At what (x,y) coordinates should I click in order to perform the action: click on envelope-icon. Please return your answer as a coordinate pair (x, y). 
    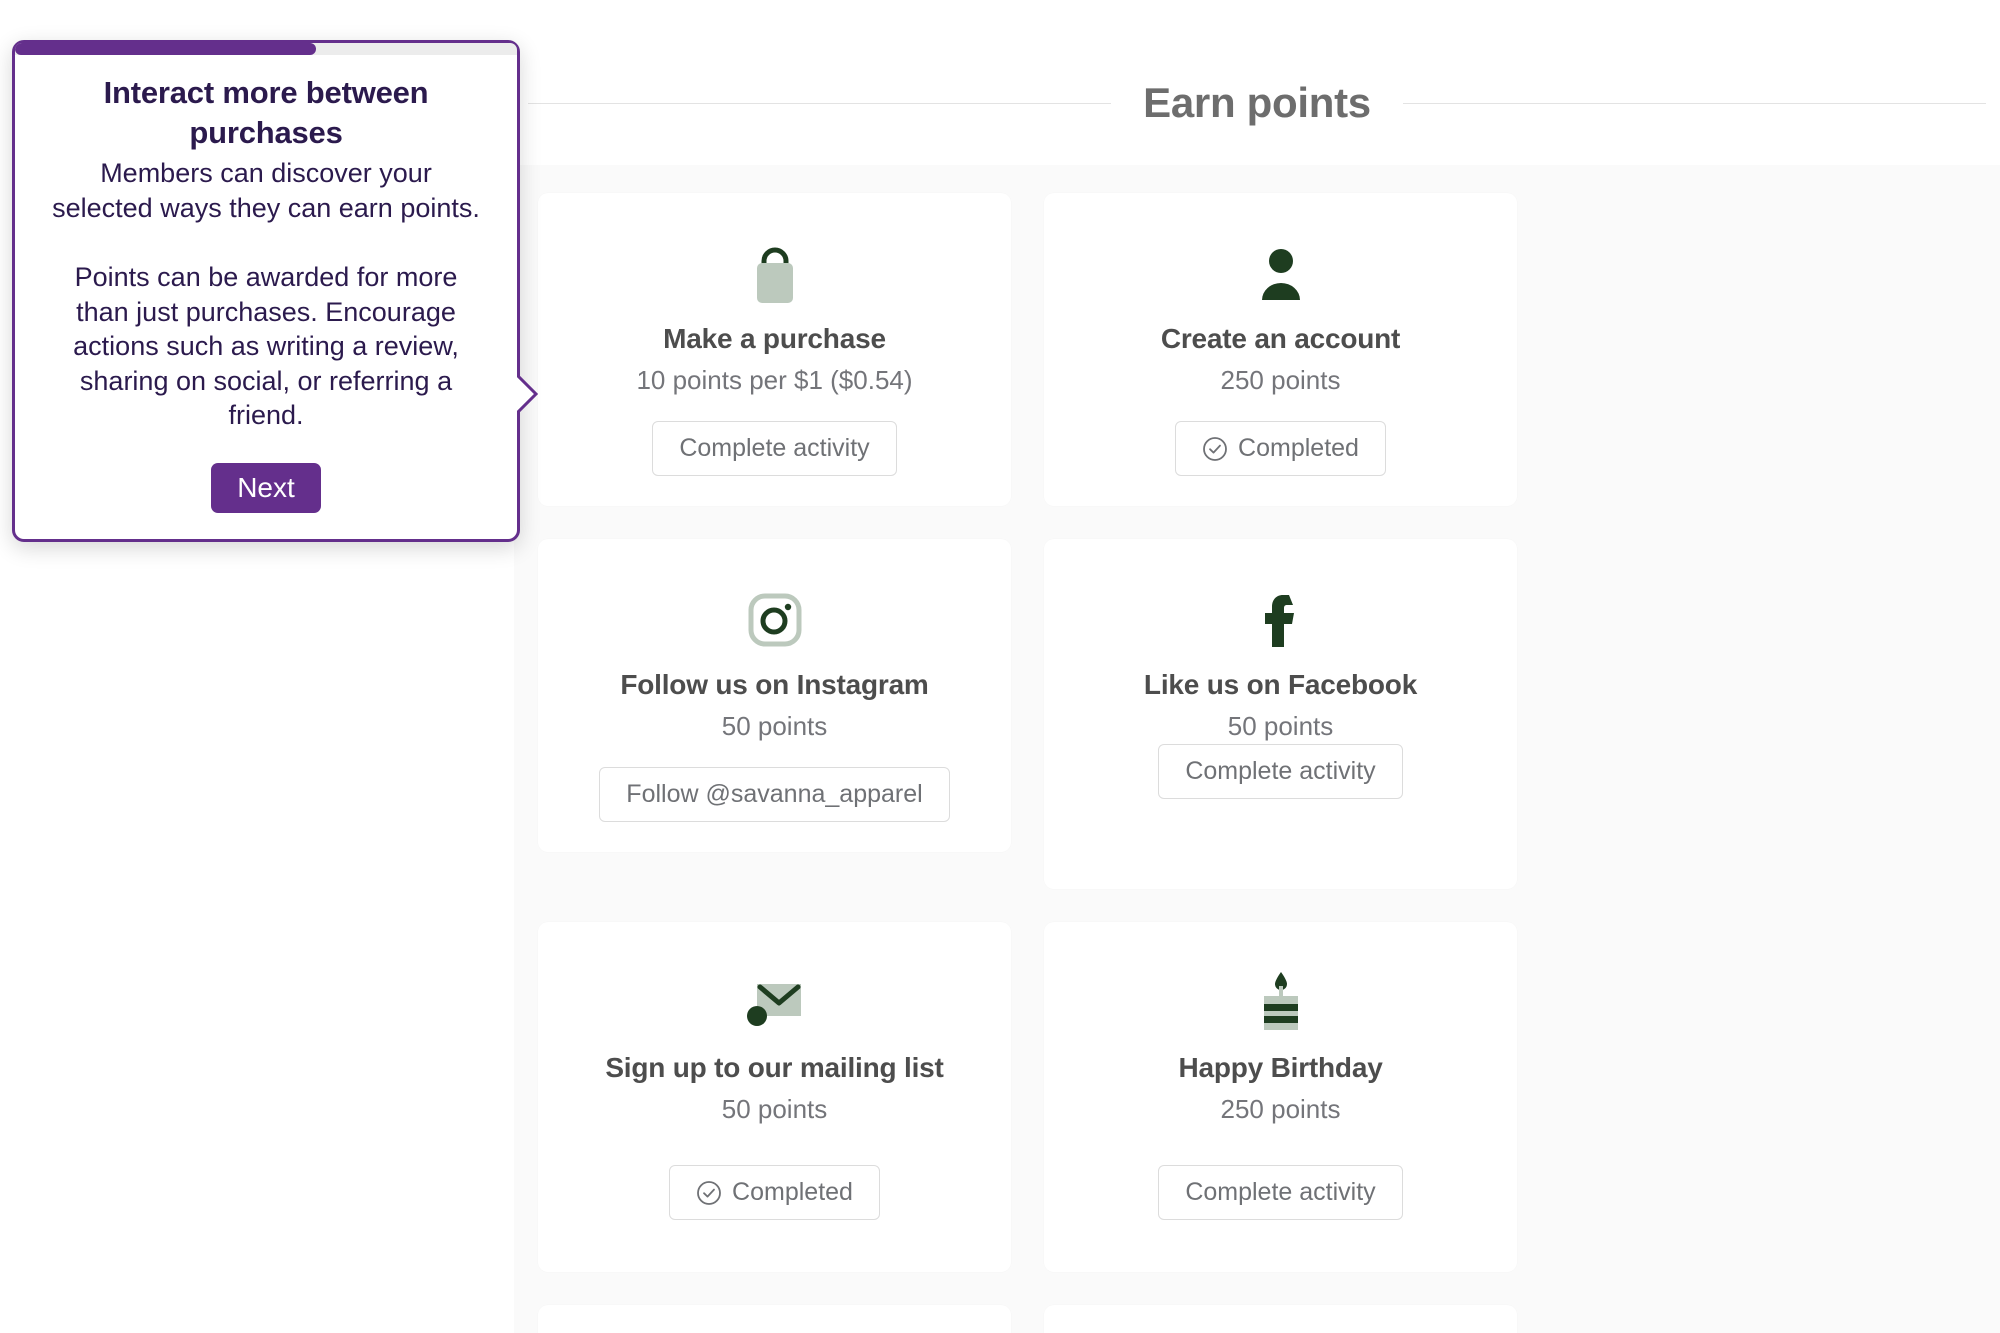
    Looking at the image, I should click on (775, 1003).